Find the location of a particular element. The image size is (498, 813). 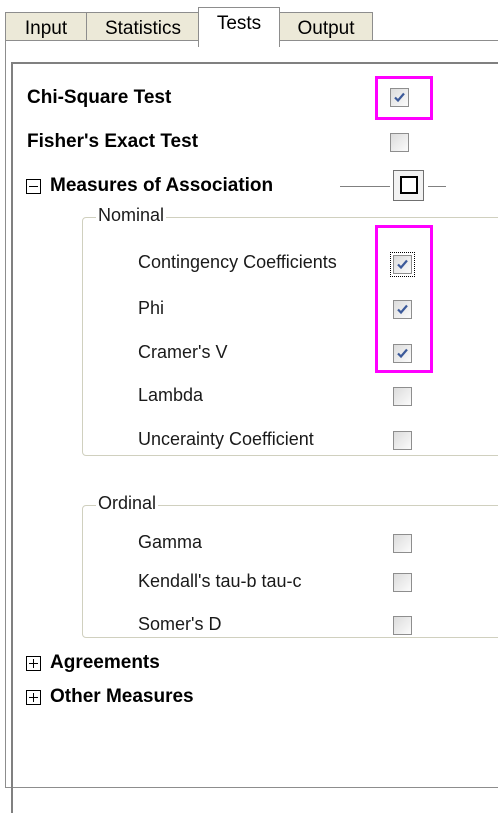

uncertainty-label: Uncerainty Coefficient is located at coordinates (226, 439).